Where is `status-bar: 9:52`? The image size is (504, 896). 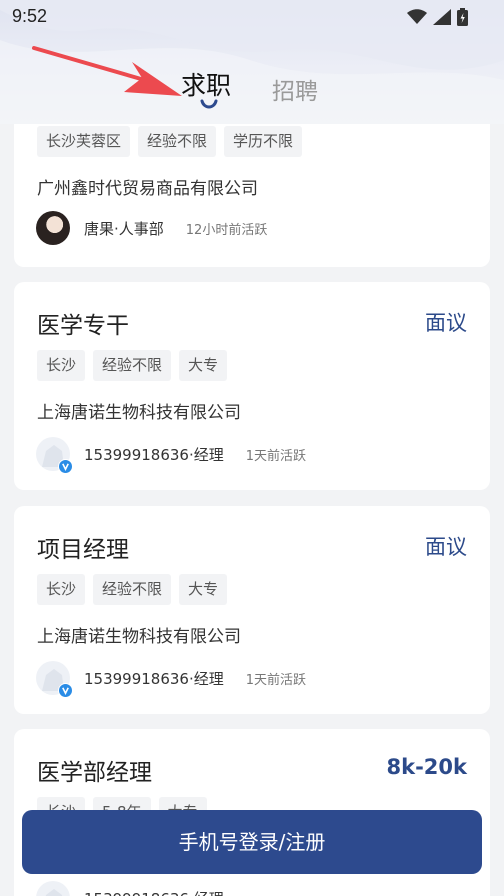 status-bar: 9:52 is located at coordinates (252, 17).